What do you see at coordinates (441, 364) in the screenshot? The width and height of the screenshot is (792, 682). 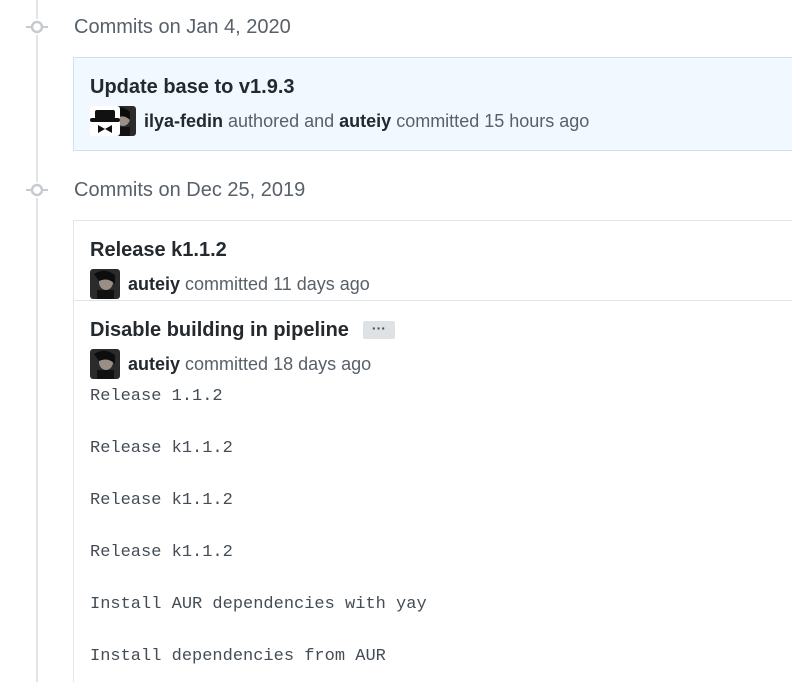 I see `commit-meta: auteiy committed 18 days ago` at bounding box center [441, 364].